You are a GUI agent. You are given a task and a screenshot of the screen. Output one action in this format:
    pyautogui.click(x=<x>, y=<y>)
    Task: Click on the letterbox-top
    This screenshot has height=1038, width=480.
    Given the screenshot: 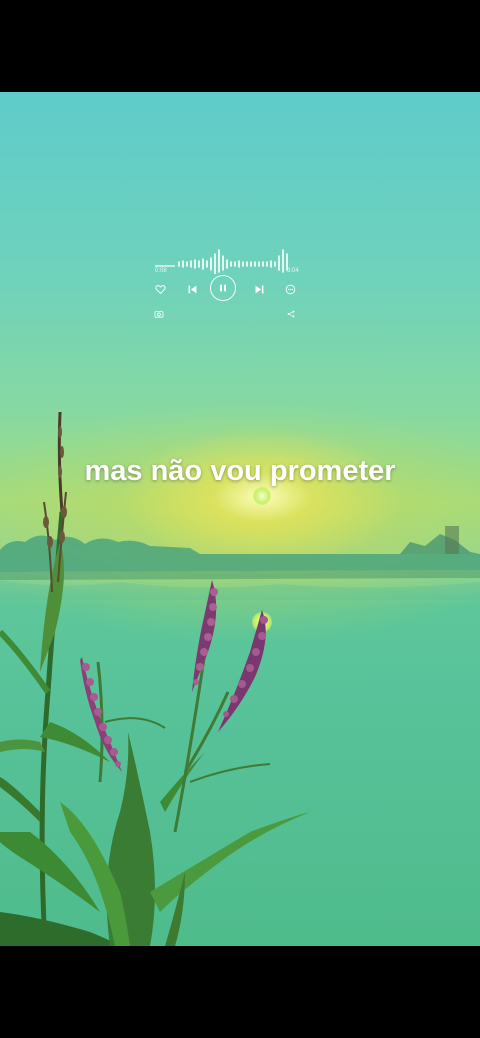 What is the action you would take?
    pyautogui.click(x=240, y=46)
    